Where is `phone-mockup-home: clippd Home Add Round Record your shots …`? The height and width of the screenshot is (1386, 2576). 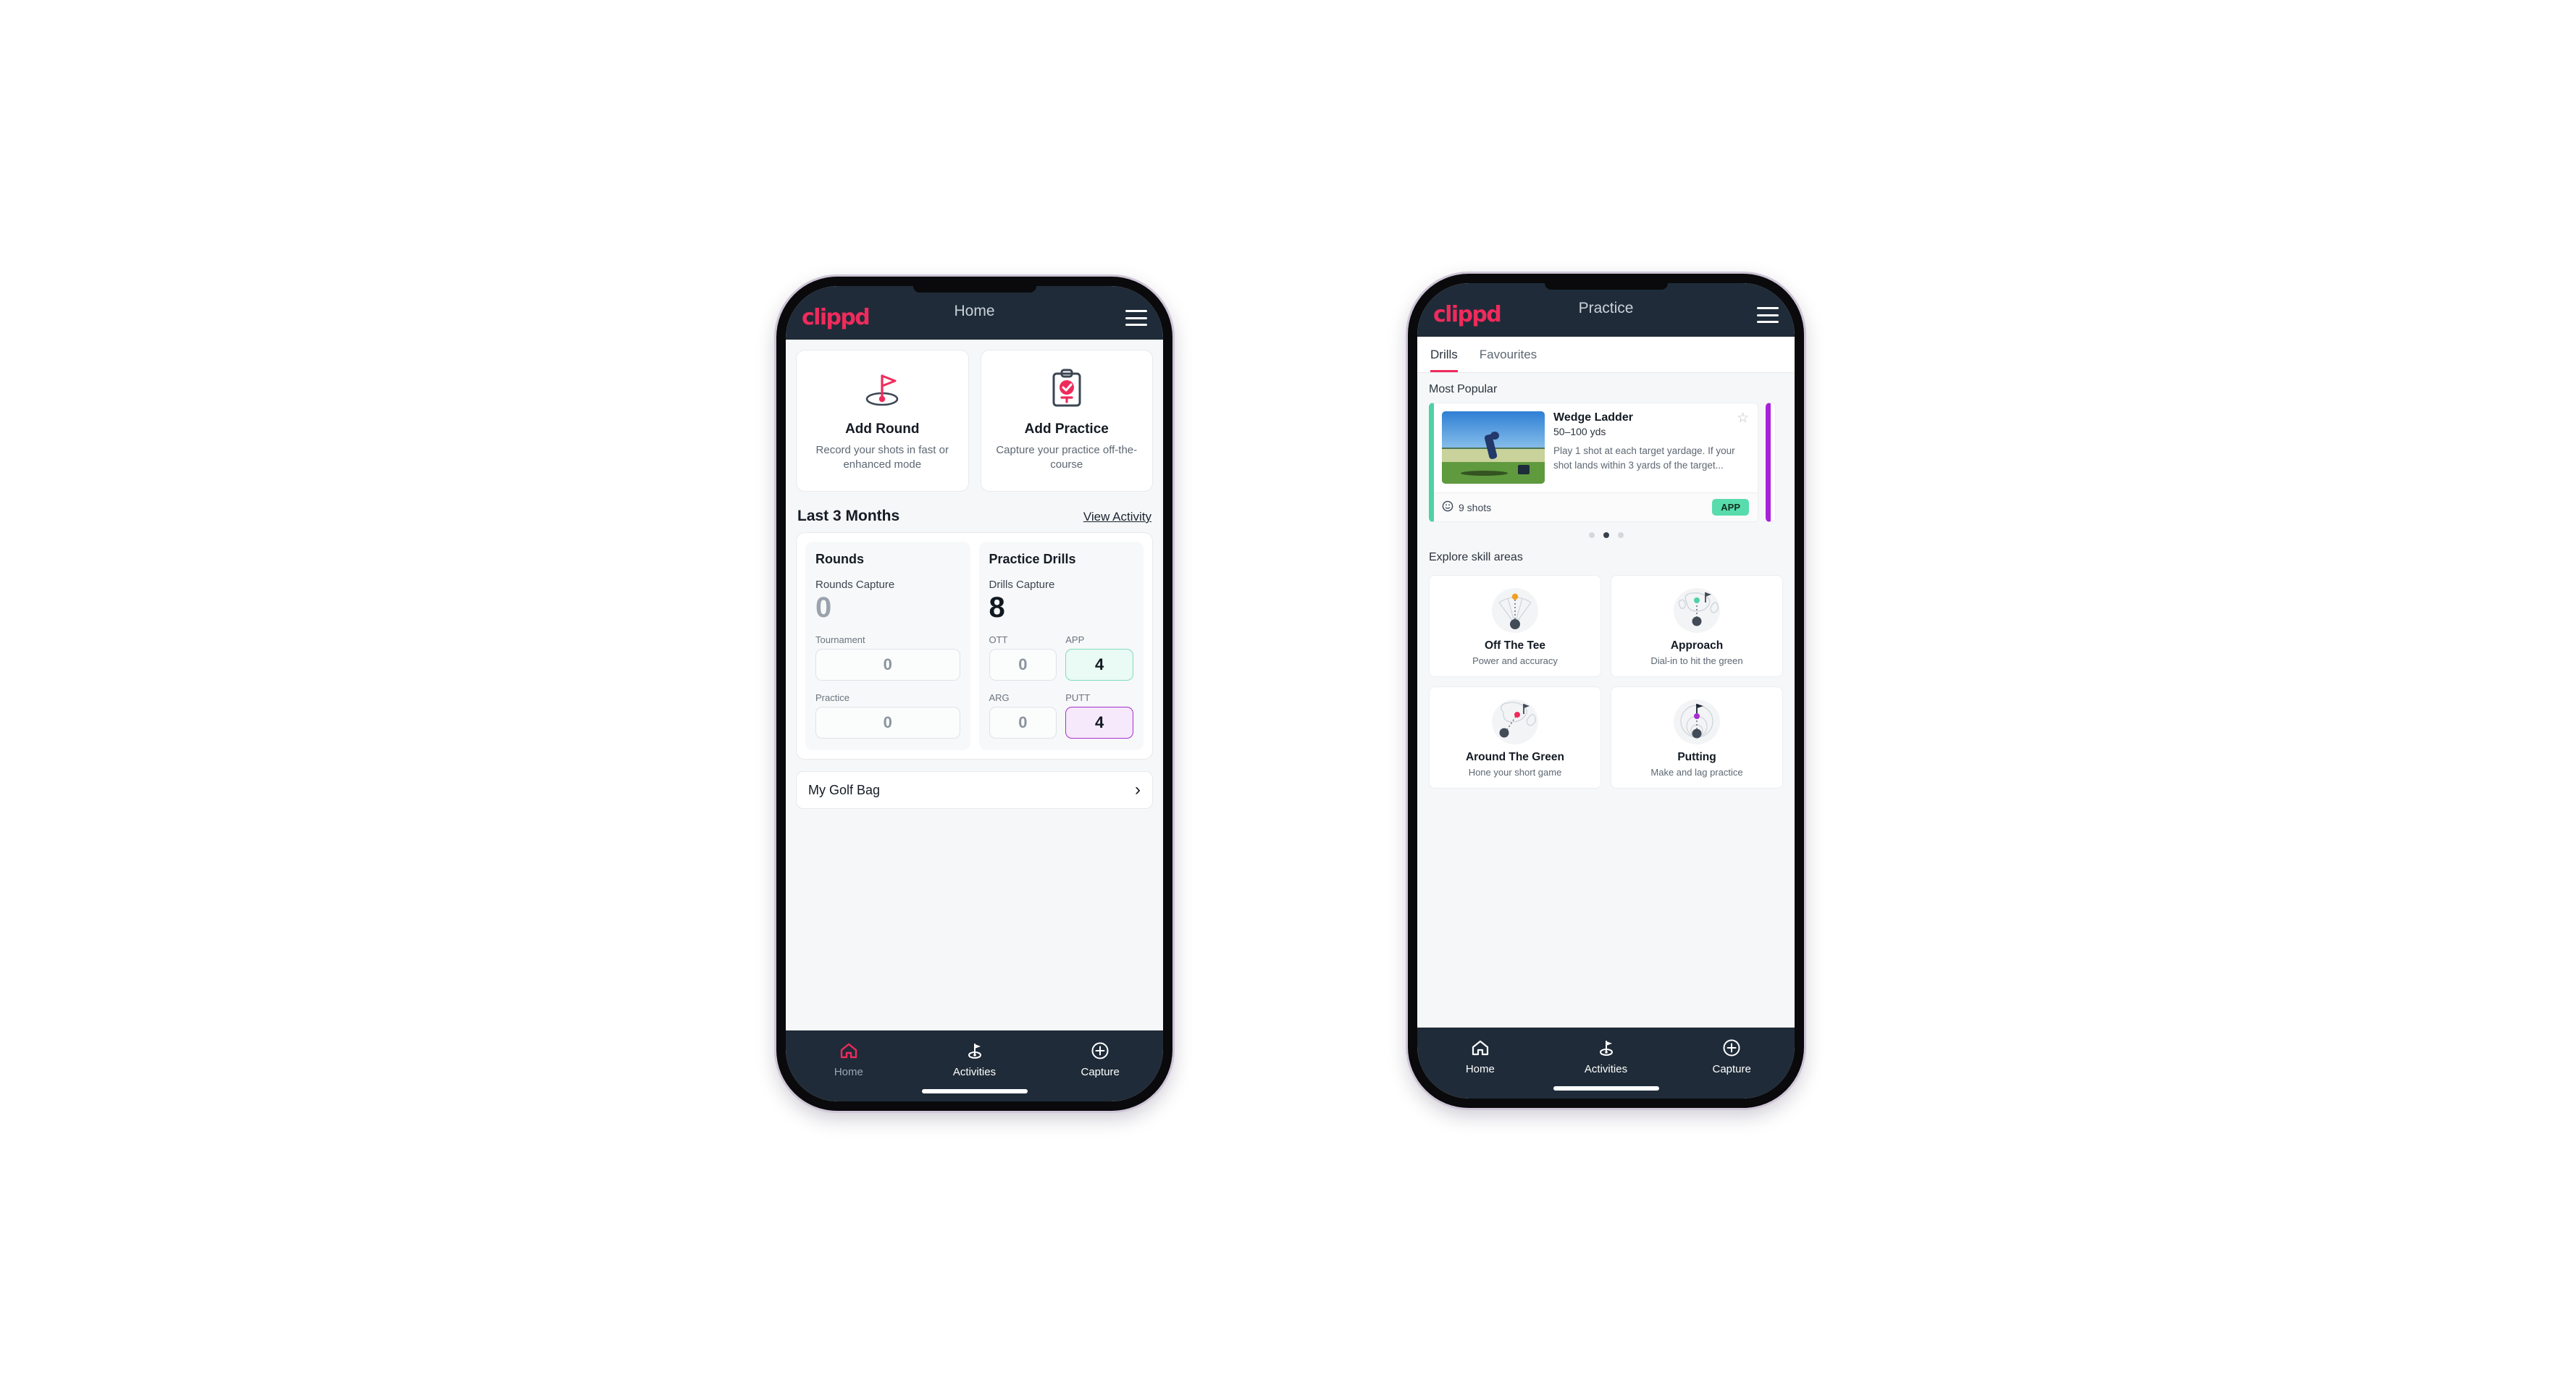 phone-mockup-home: clippd Home Add Round Record your shots … is located at coordinates (974, 694).